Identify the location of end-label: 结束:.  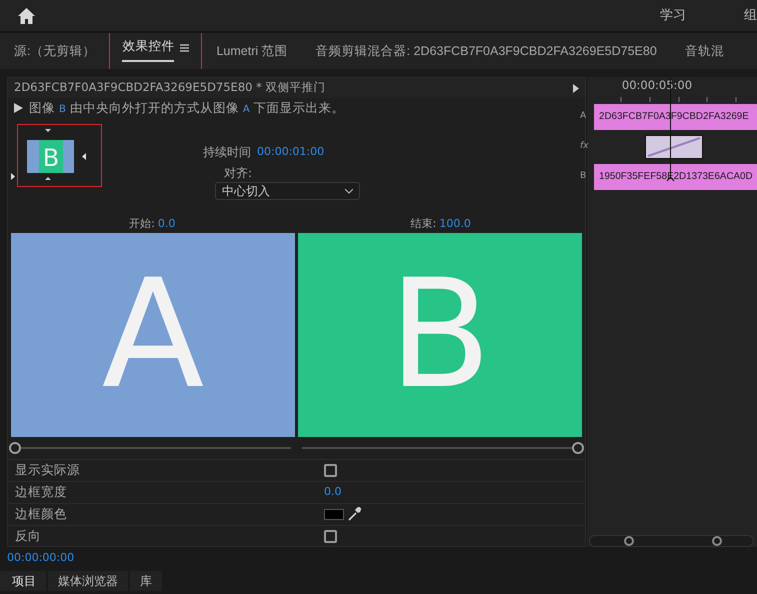
(423, 224).